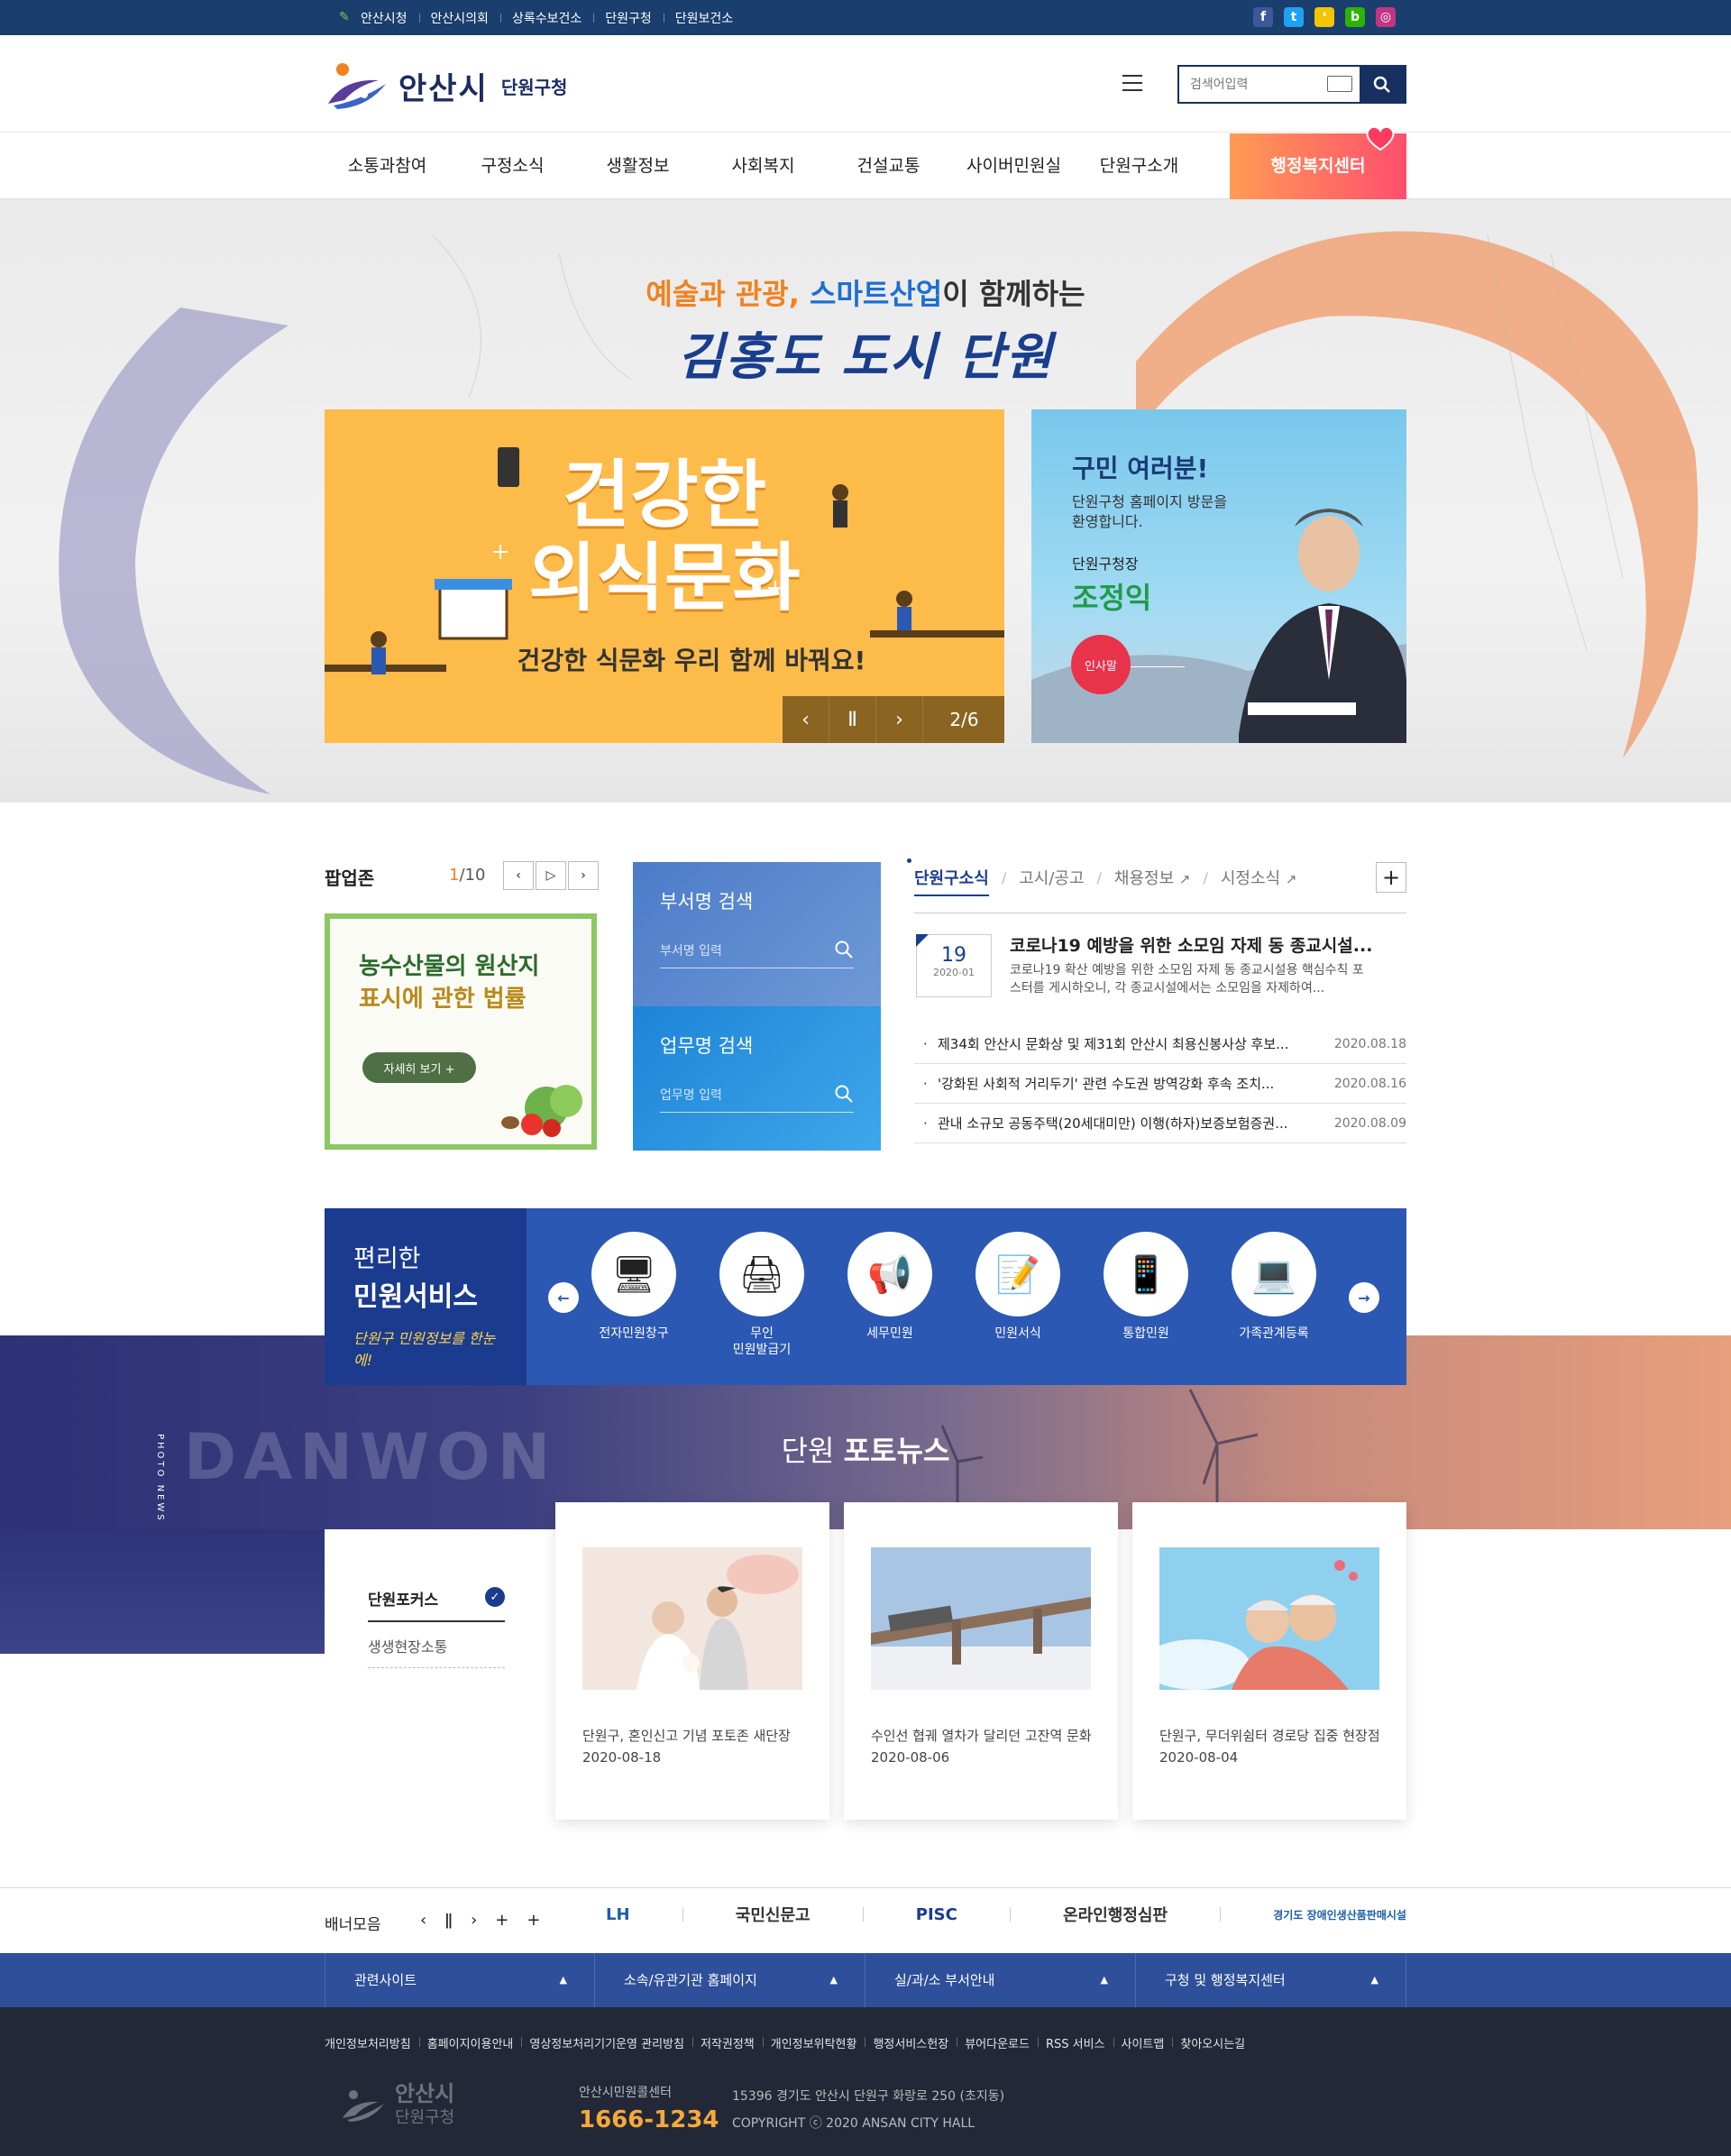 The height and width of the screenshot is (2156, 1731). What do you see at coordinates (446, 85) in the screenshot?
I see `site-logo: 안산시 단원구청` at bounding box center [446, 85].